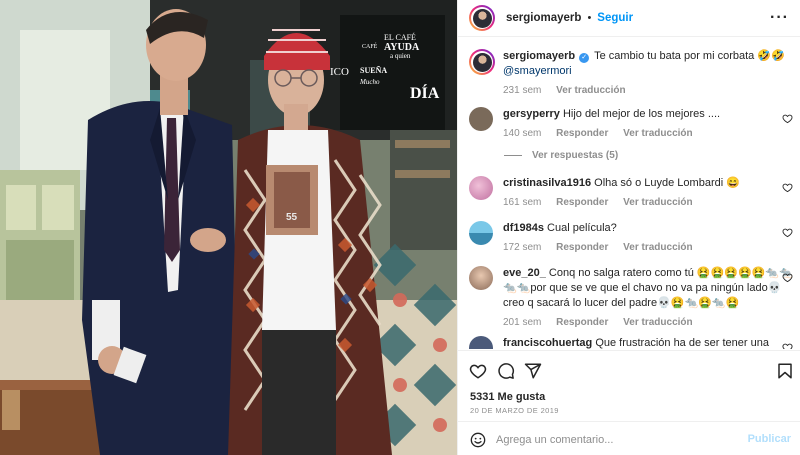  What do you see at coordinates (523, 228) in the screenshot?
I see `comment-username: df1984s` at bounding box center [523, 228].